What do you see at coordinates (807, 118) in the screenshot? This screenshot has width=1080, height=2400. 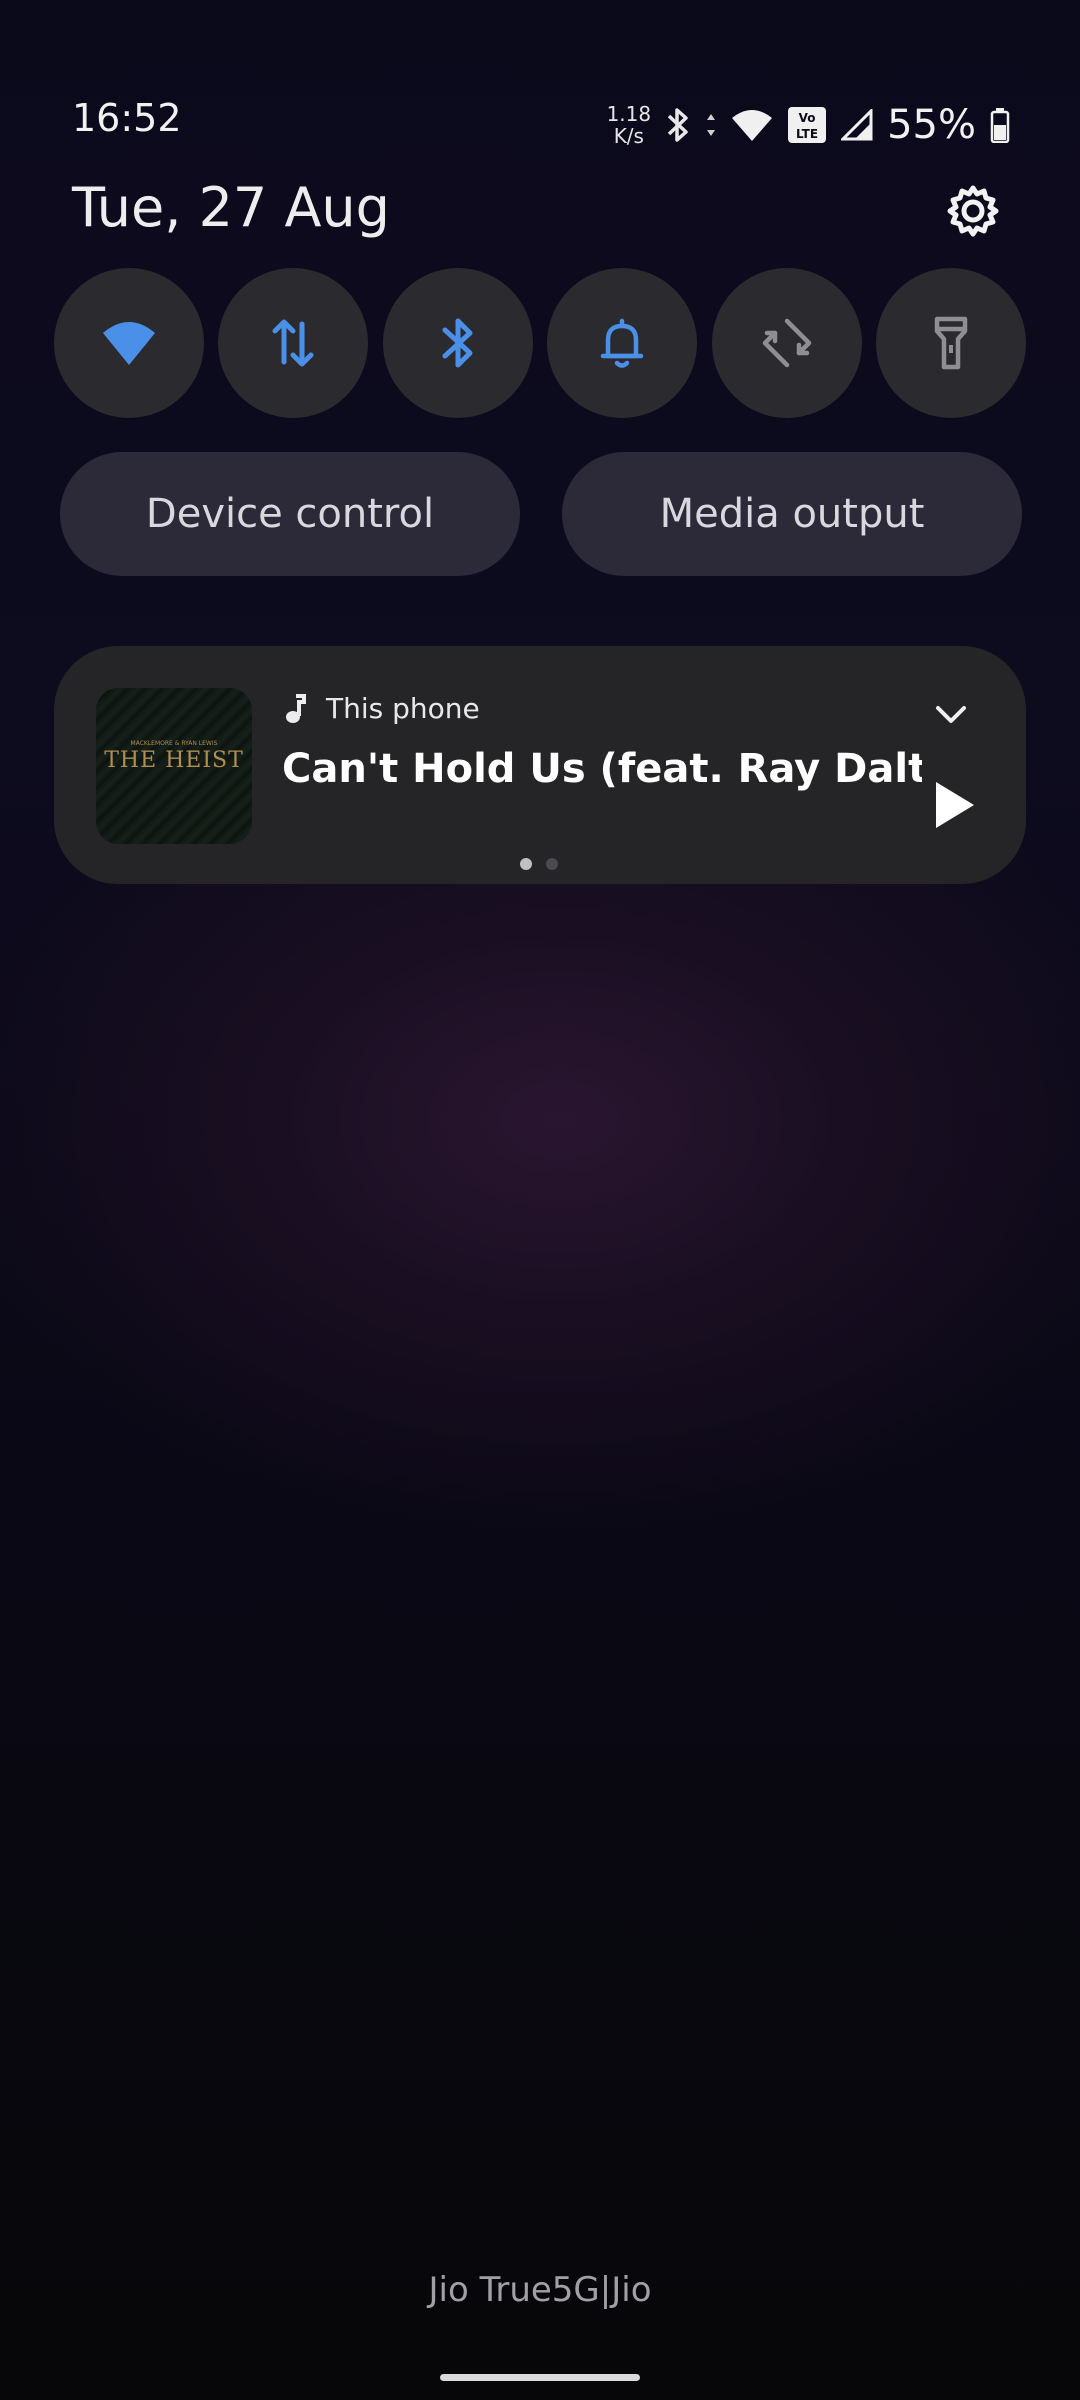 I see `svg-text: Vo` at bounding box center [807, 118].